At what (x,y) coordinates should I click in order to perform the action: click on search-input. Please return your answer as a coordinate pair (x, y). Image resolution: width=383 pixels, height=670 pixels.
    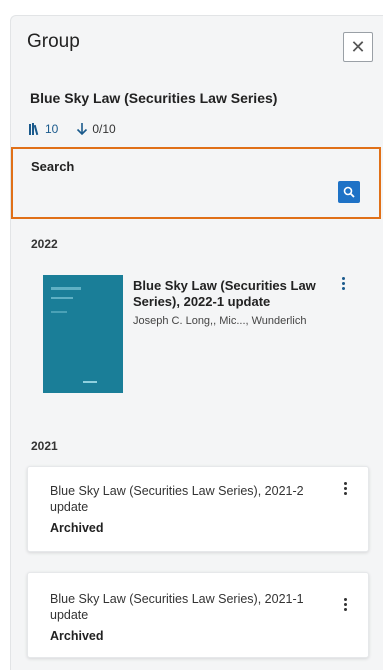
    Looking at the image, I should click on (180, 195).